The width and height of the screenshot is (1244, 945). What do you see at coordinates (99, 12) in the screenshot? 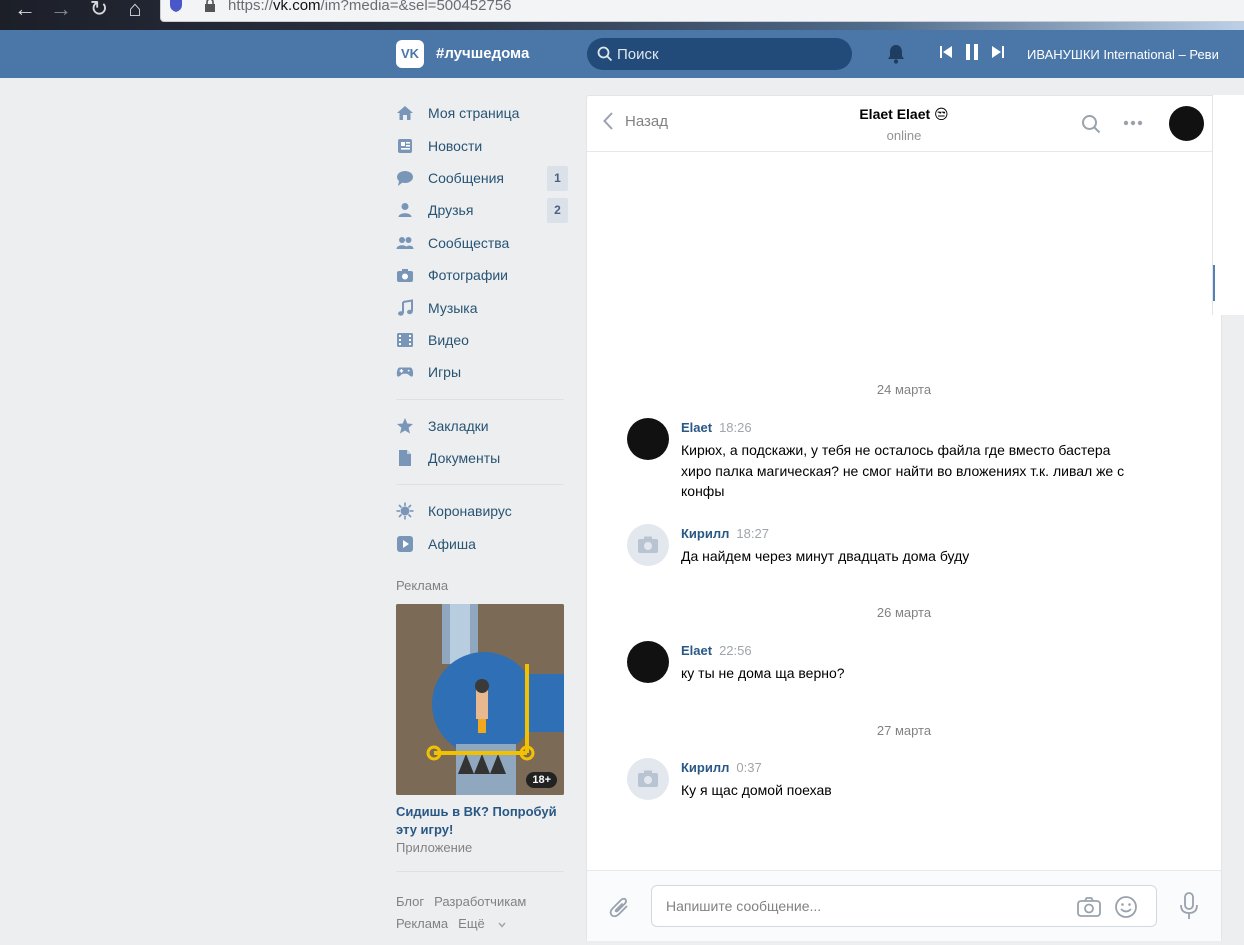
I see `browser-reload-icon: ↻` at bounding box center [99, 12].